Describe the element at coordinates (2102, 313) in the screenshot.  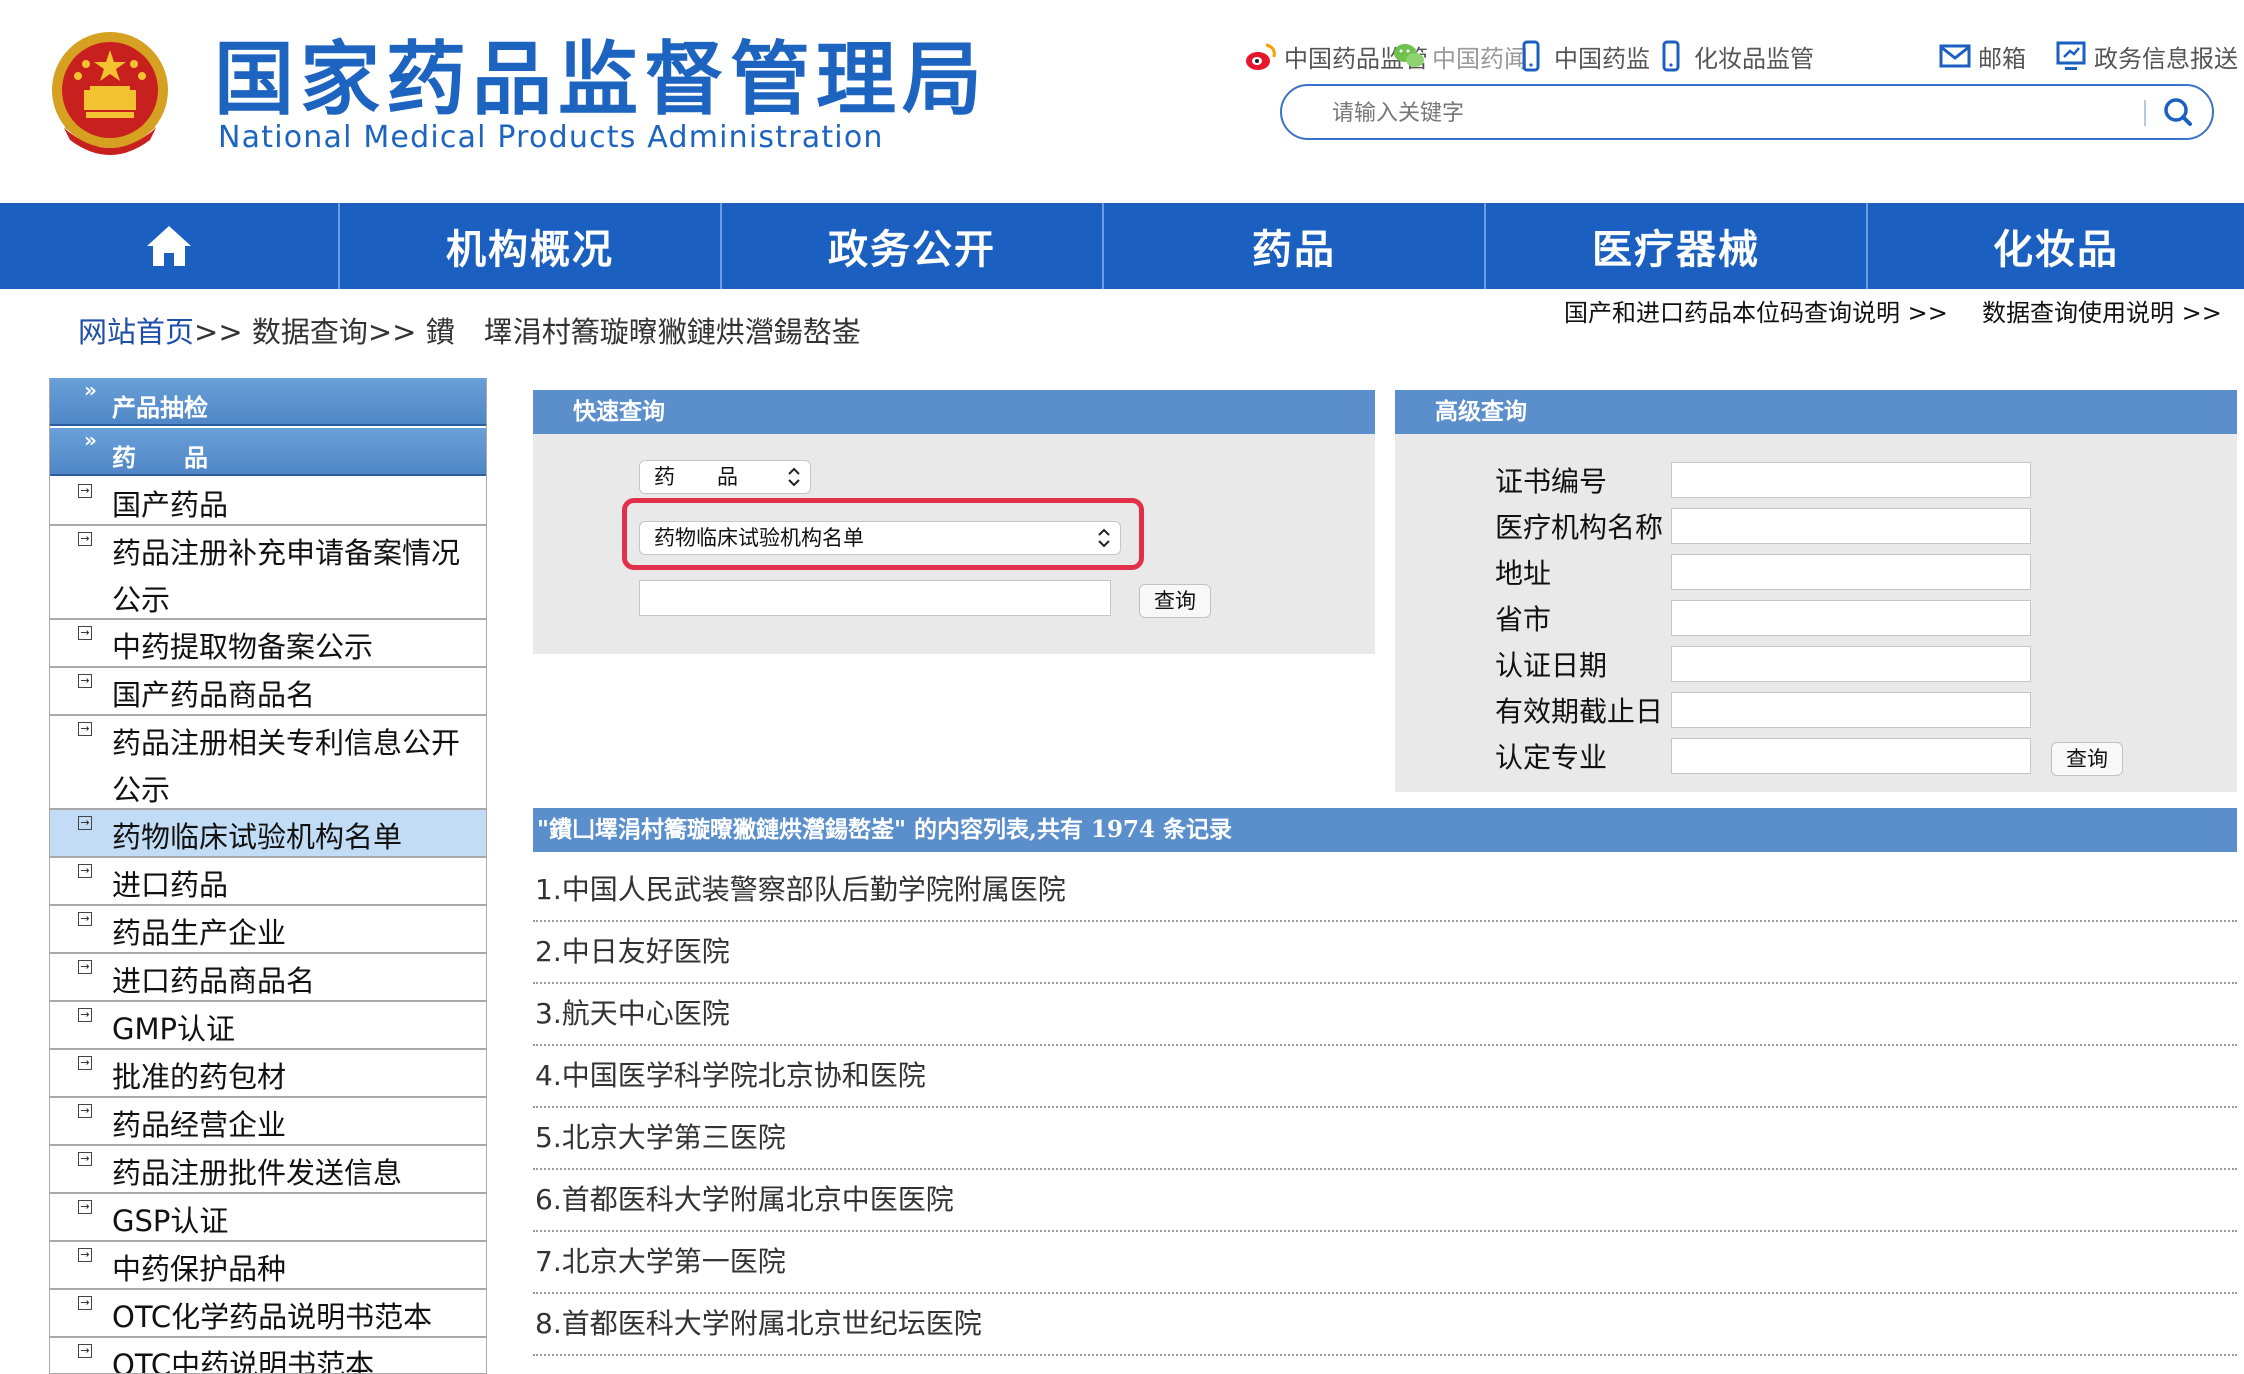
I see `usage-help-link: 数据查询使用说明 >>` at that location.